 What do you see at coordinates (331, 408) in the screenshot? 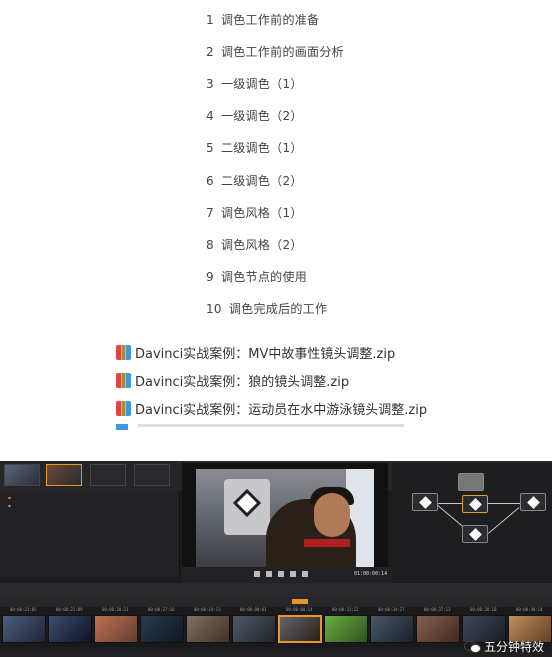
I see `attachment-item: Davinci实战案例：运动员在水中游泳镜头调整.zip` at bounding box center [331, 408].